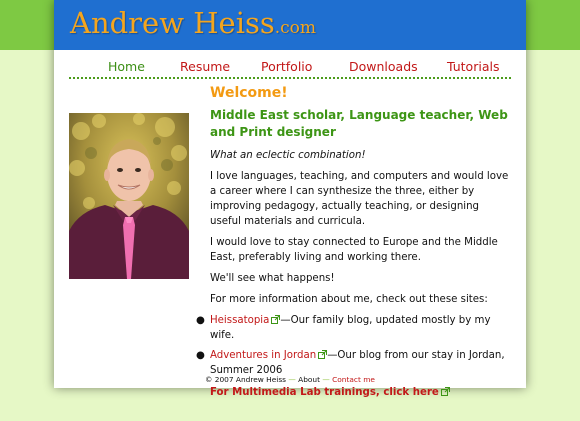 This screenshot has height=421, width=580. I want to click on footer-about-link: About, so click(309, 379).